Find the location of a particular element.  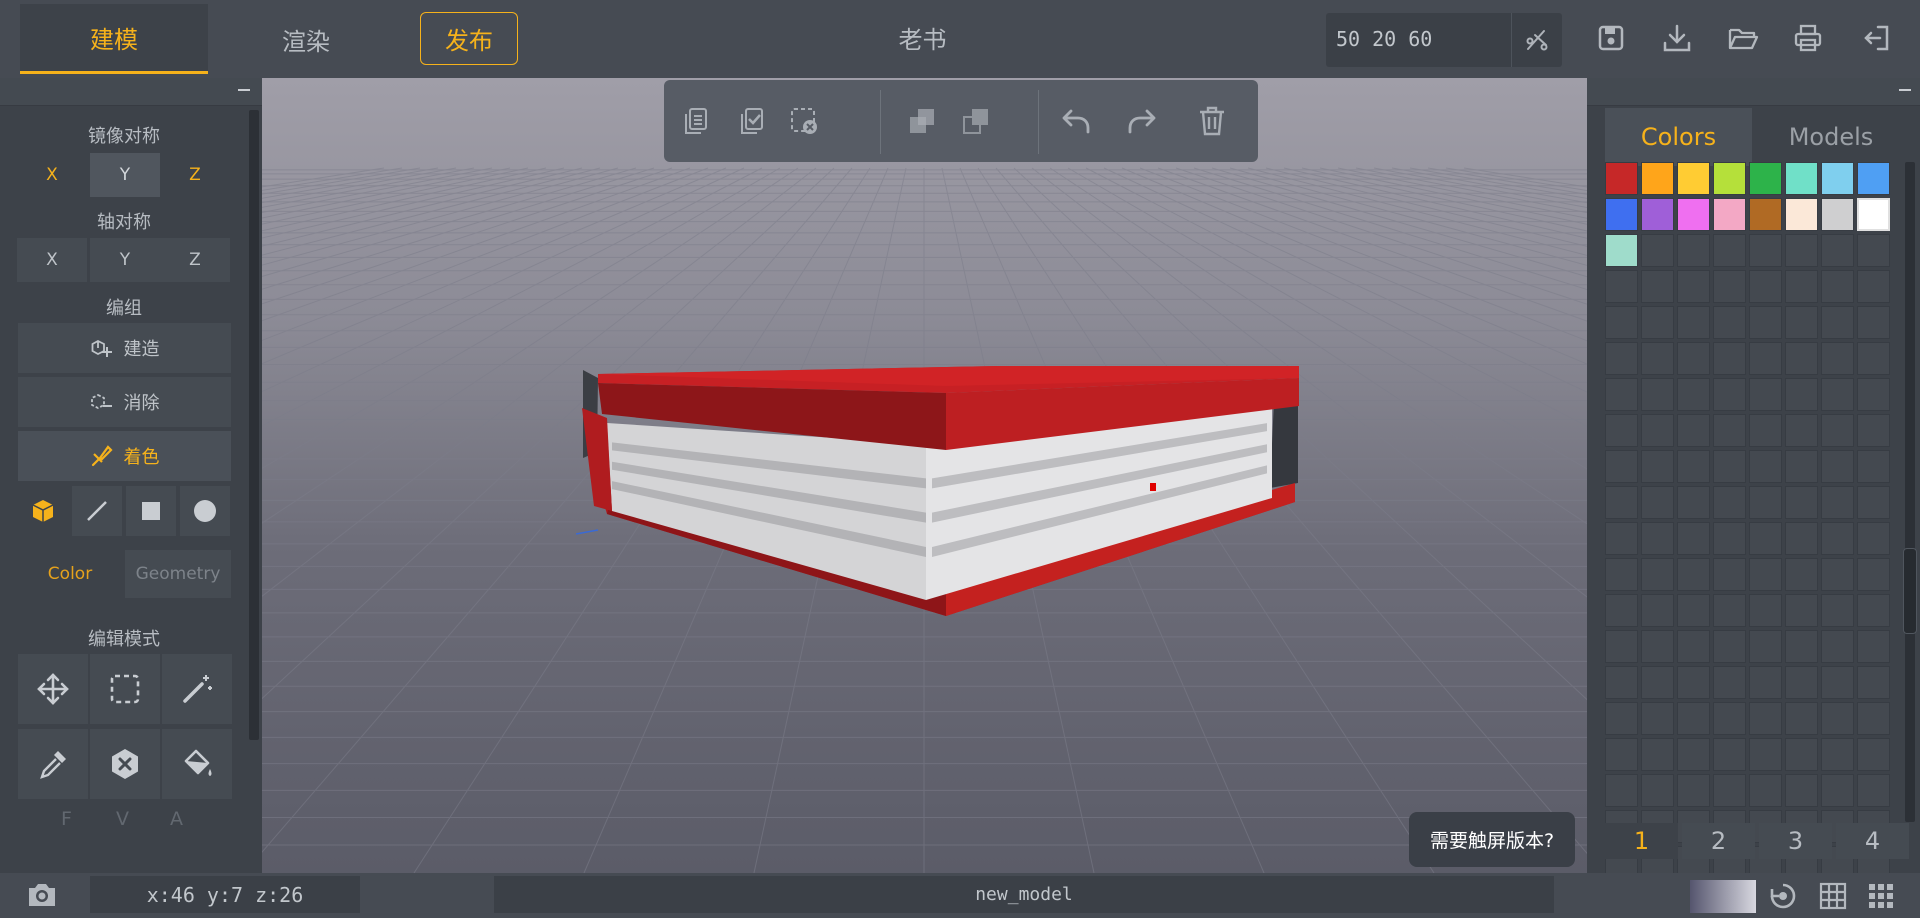

mirror-y-button: Y is located at coordinates (125, 175).